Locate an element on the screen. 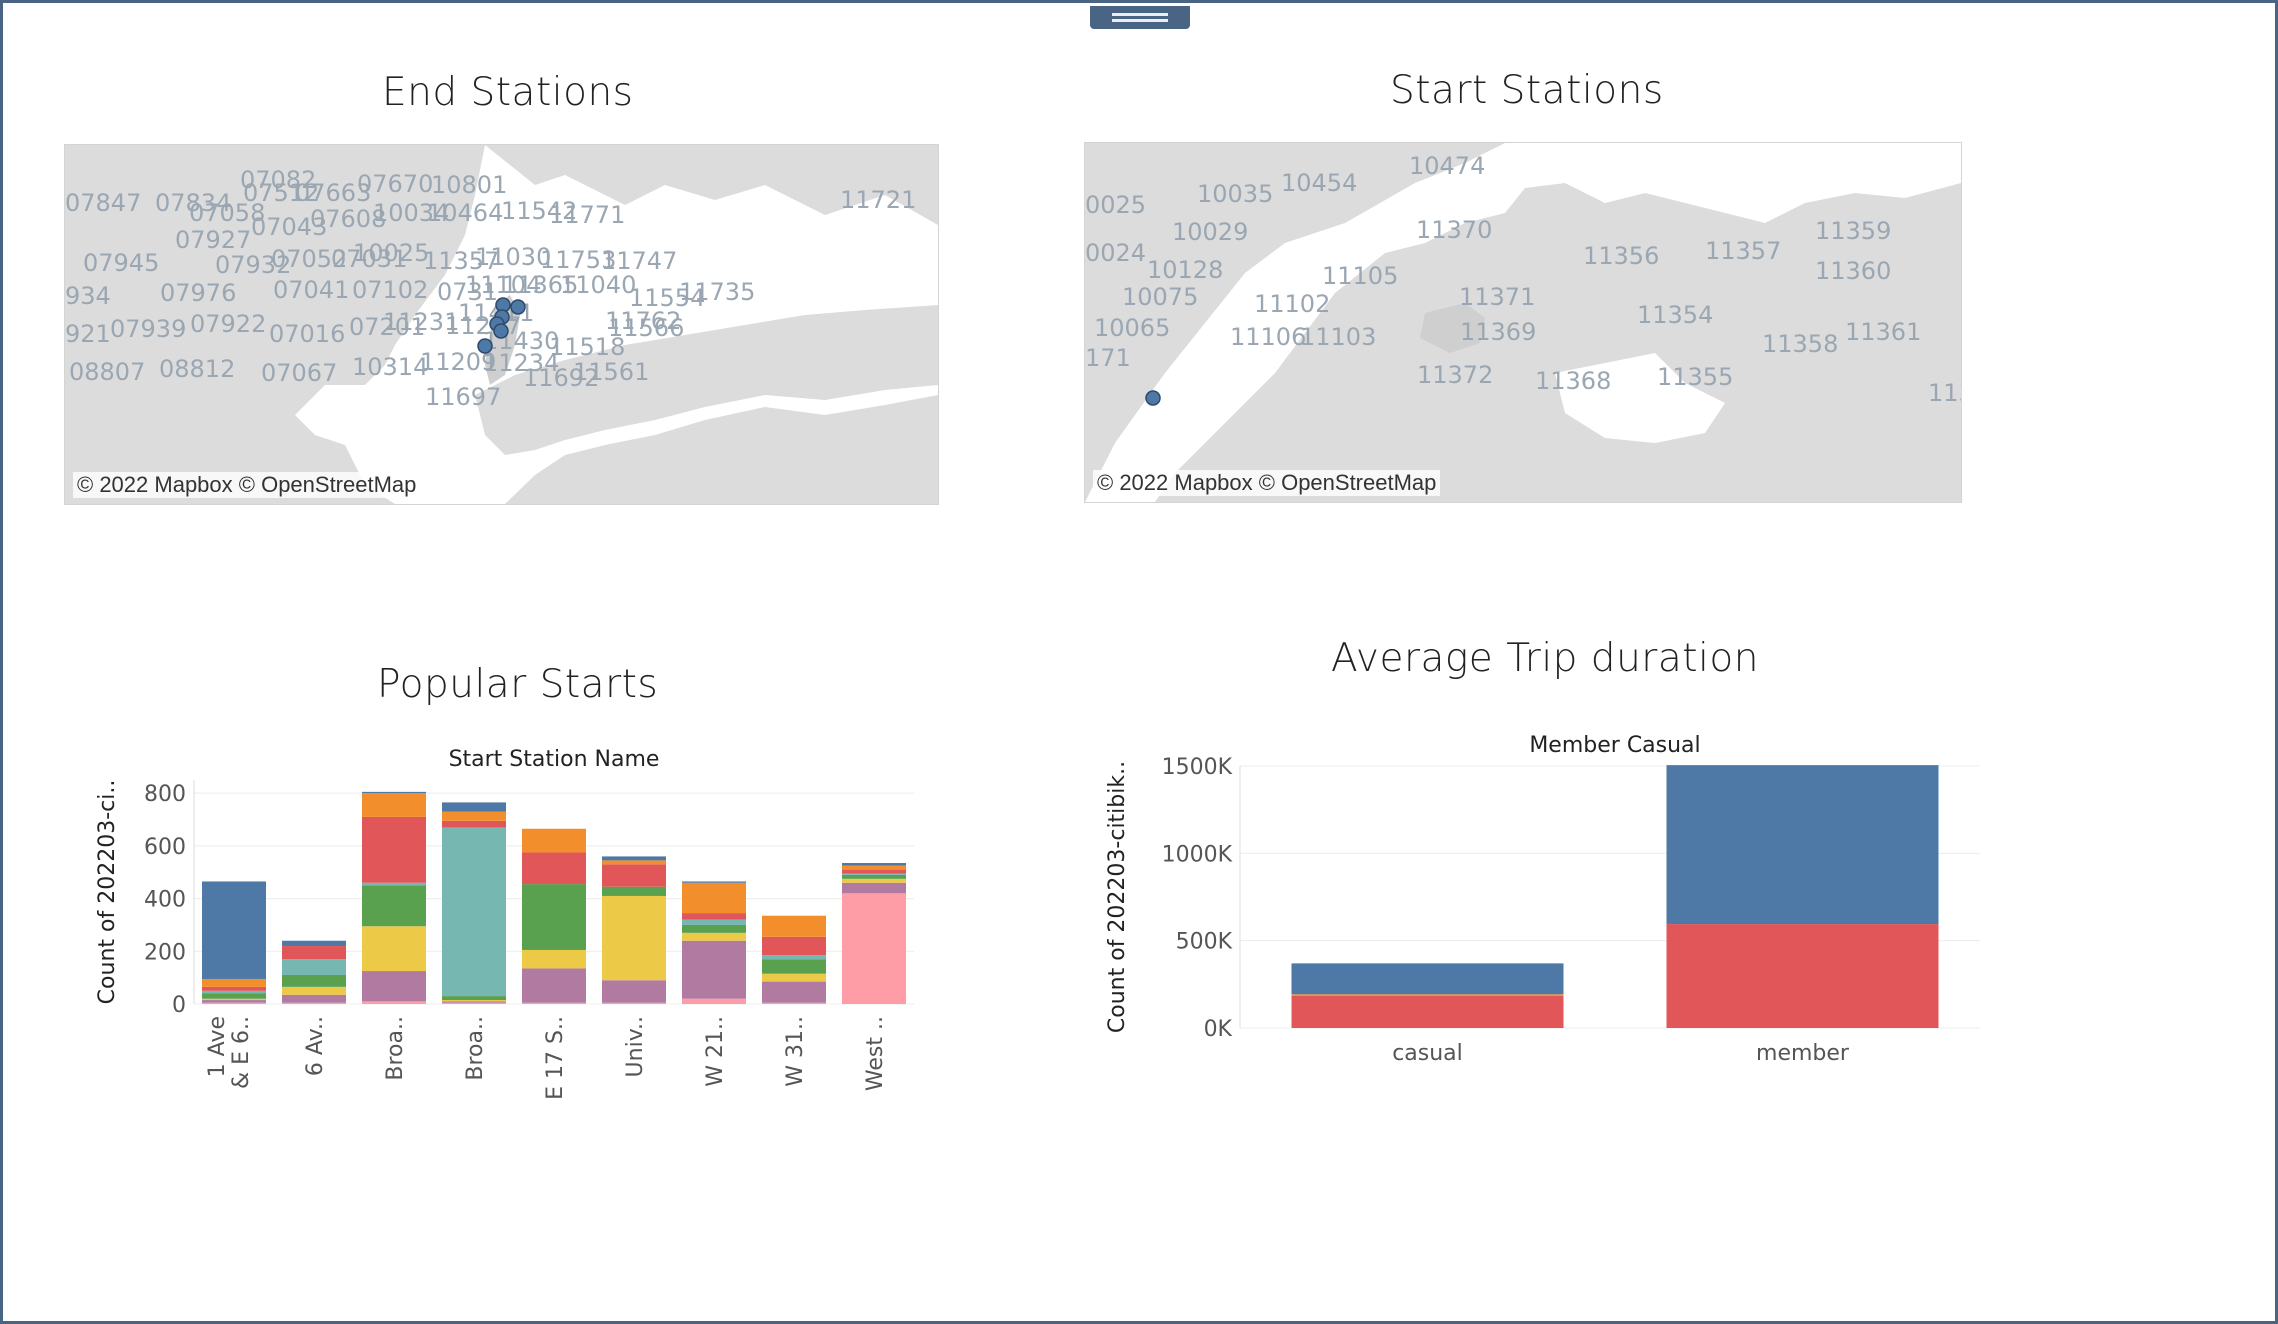  x-tick-label: 1 Ave is located at coordinates (217, 1046).